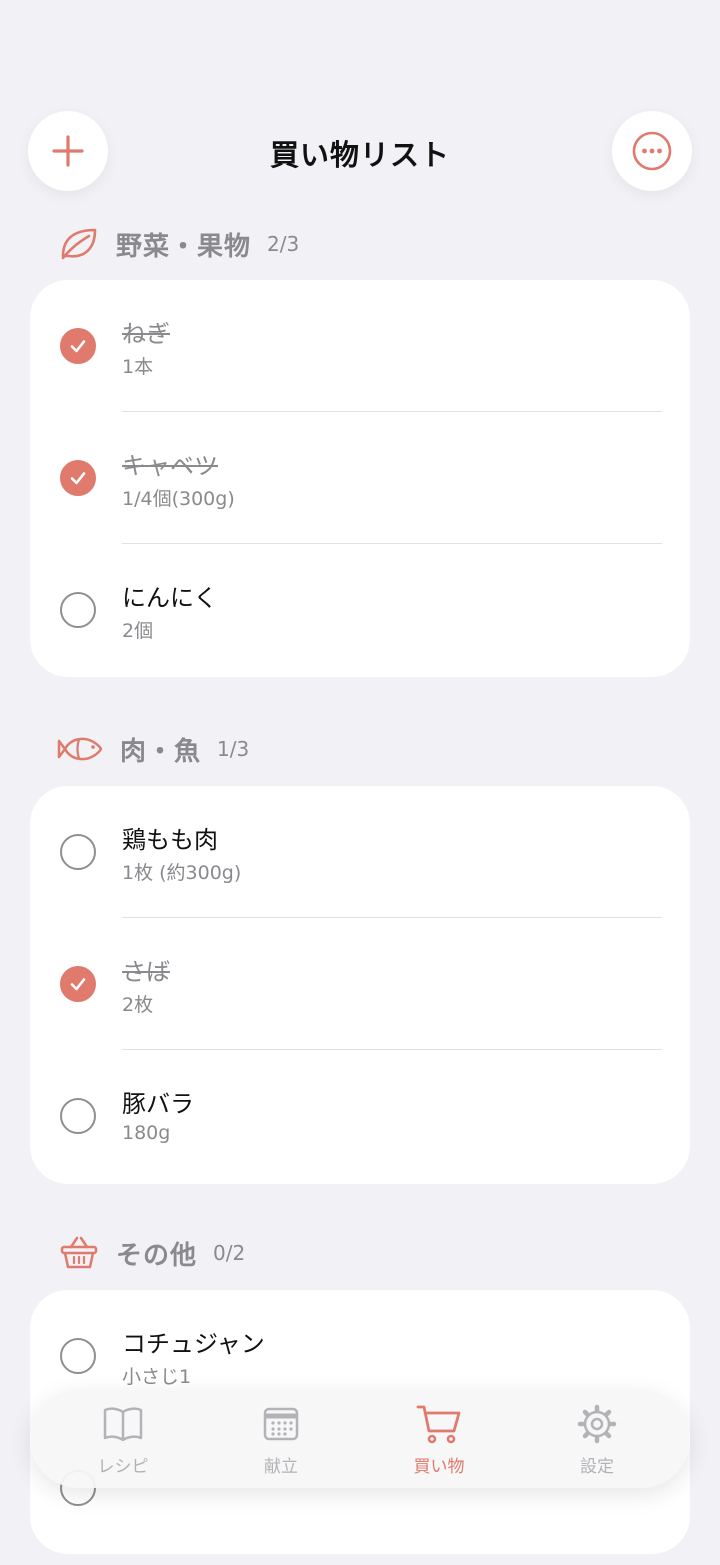 This screenshot has height=1565, width=720. I want to click on section-header-vegetables: 野菜・果物 2/3, so click(177, 244).